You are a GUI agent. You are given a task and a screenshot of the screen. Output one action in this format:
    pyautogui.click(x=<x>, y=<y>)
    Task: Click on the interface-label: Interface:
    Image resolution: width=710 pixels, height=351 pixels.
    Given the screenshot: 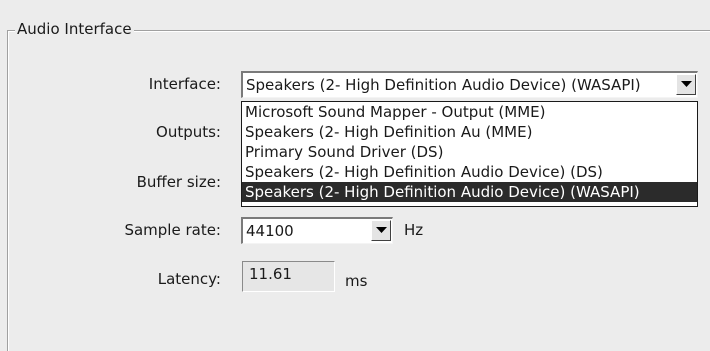 What is the action you would take?
    pyautogui.click(x=184, y=84)
    